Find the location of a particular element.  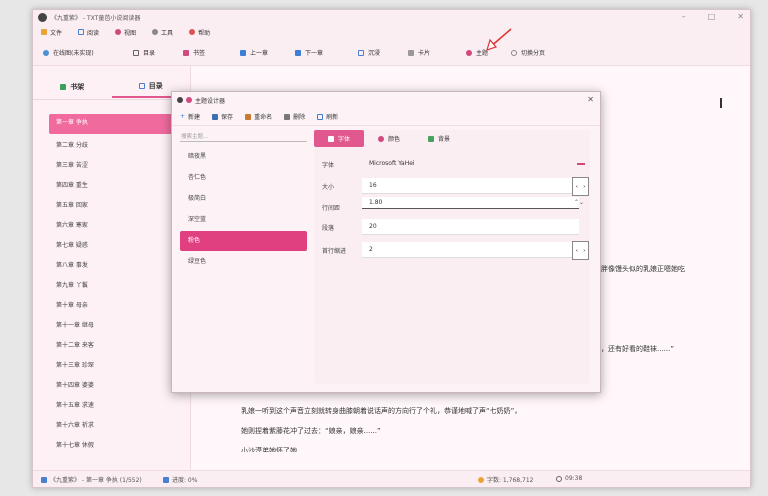

indent-label: 首行缩进 is located at coordinates (334, 251).